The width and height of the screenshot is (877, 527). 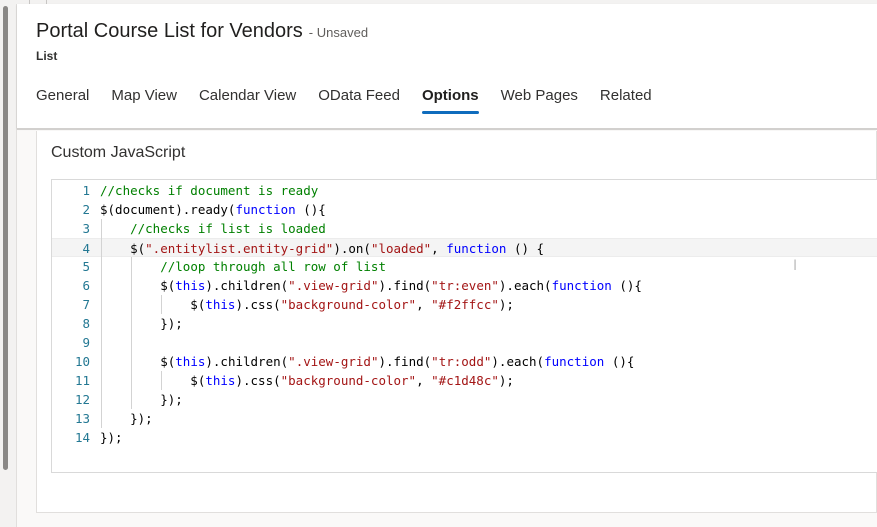 I want to click on tab-related: Related, so click(x=626, y=98).